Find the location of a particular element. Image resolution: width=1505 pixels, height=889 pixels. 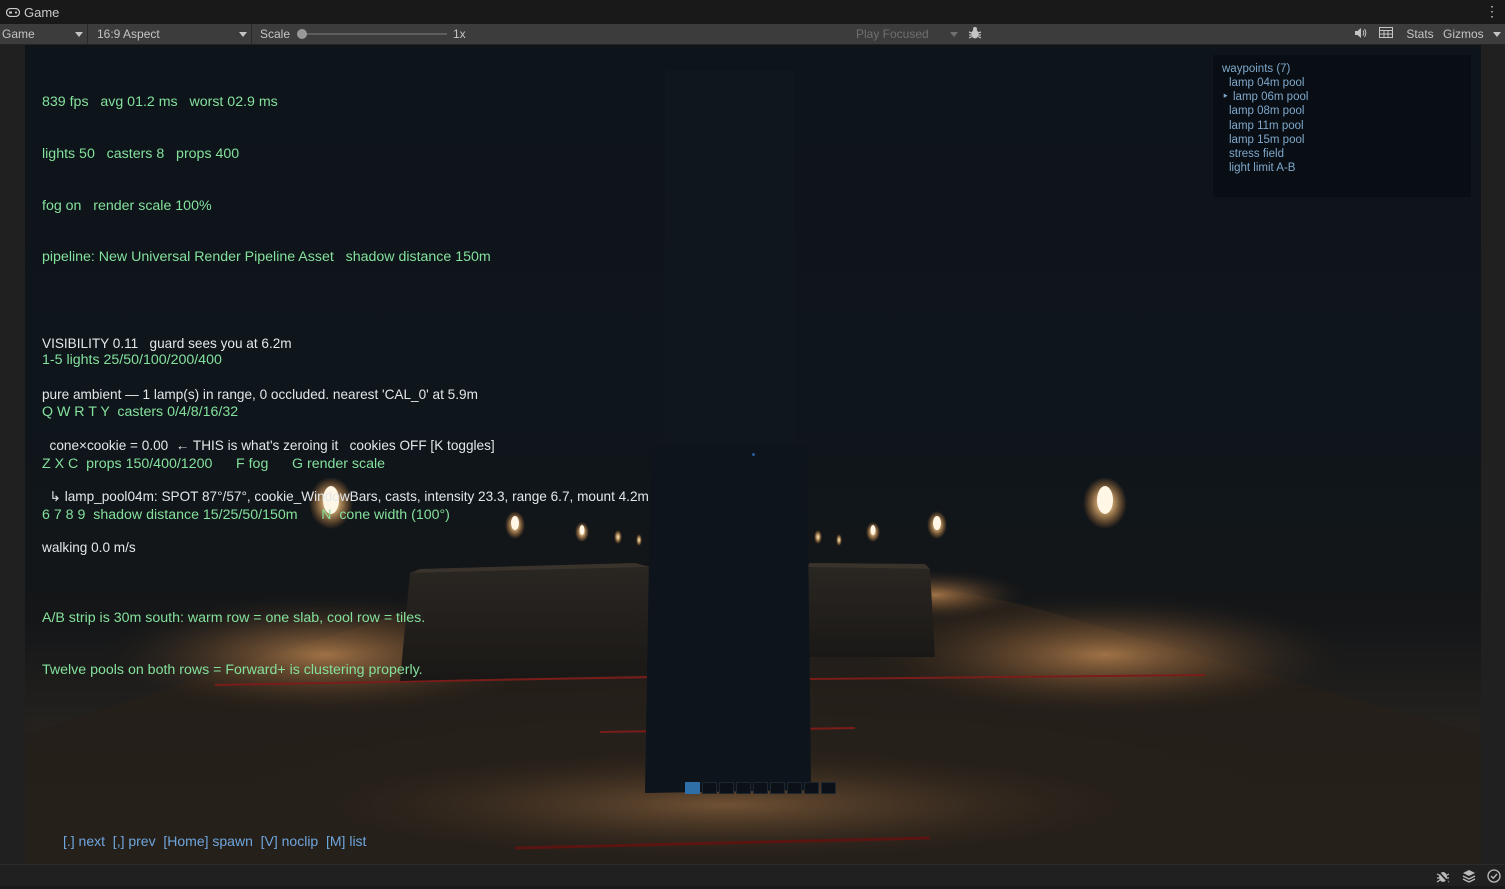

scale-control: Scale 1x is located at coordinates (370, 34).